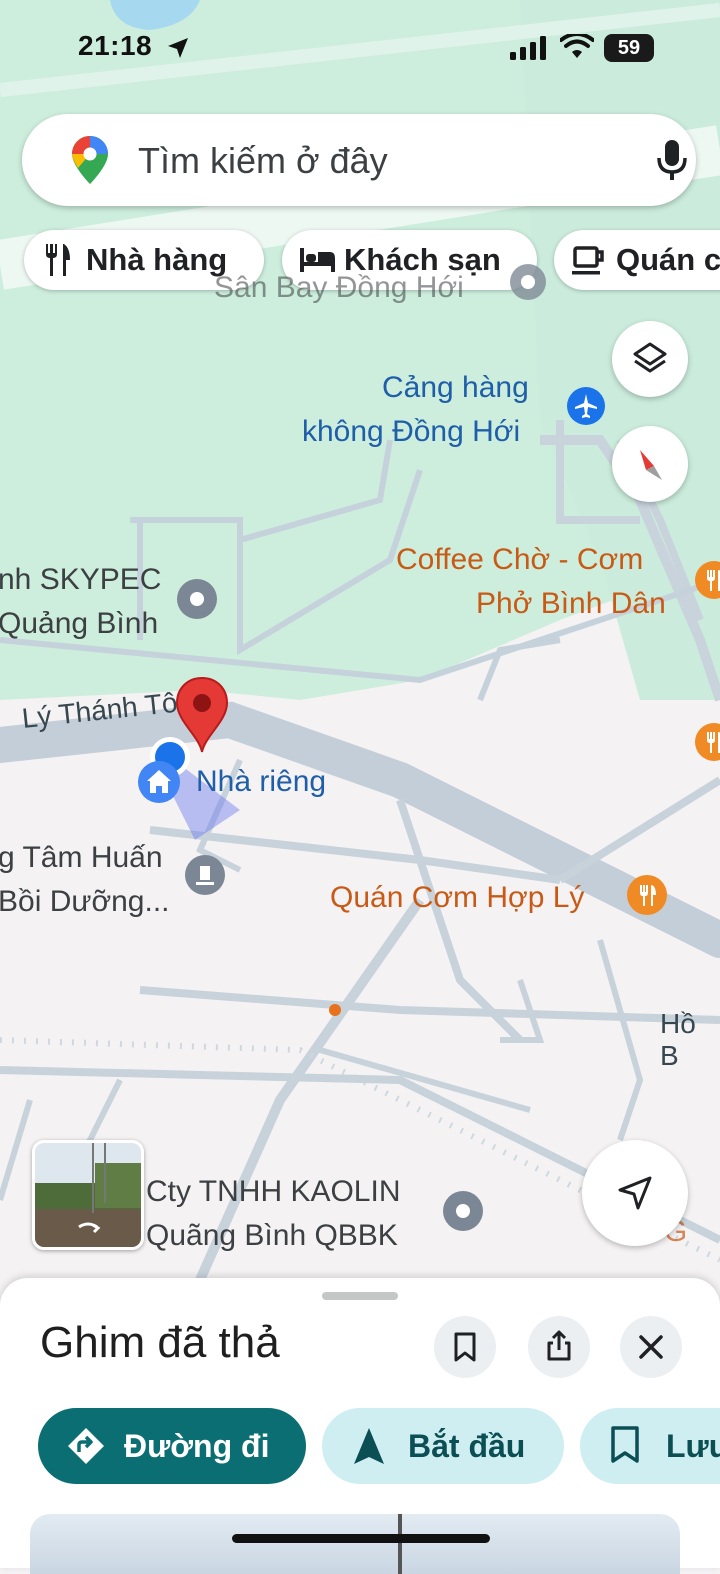 This screenshot has width=720, height=1574. I want to click on school-poi-icon, so click(205, 875).